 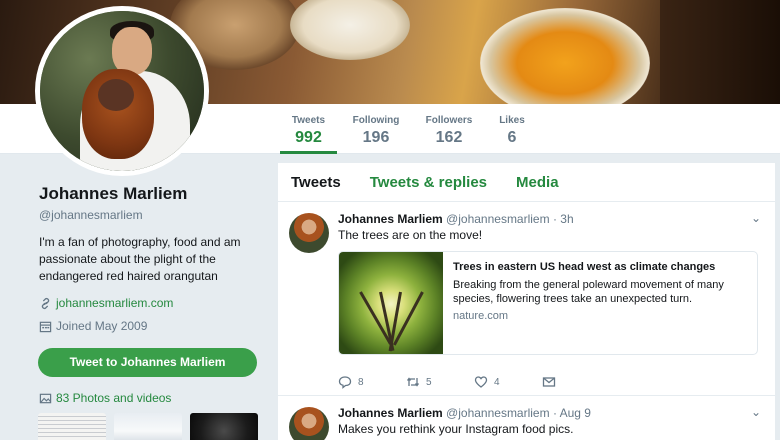 I want to click on reply-action: 8, so click(x=372, y=382).